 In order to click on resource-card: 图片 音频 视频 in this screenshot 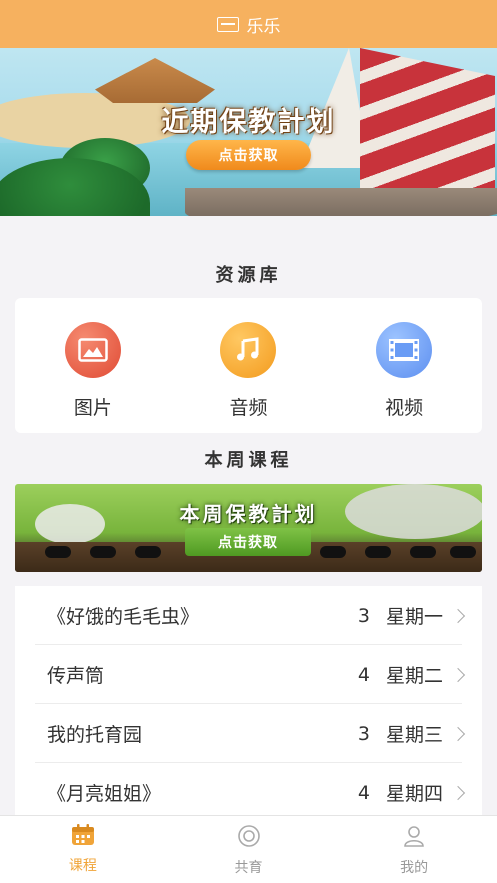, I will do `click(248, 365)`.